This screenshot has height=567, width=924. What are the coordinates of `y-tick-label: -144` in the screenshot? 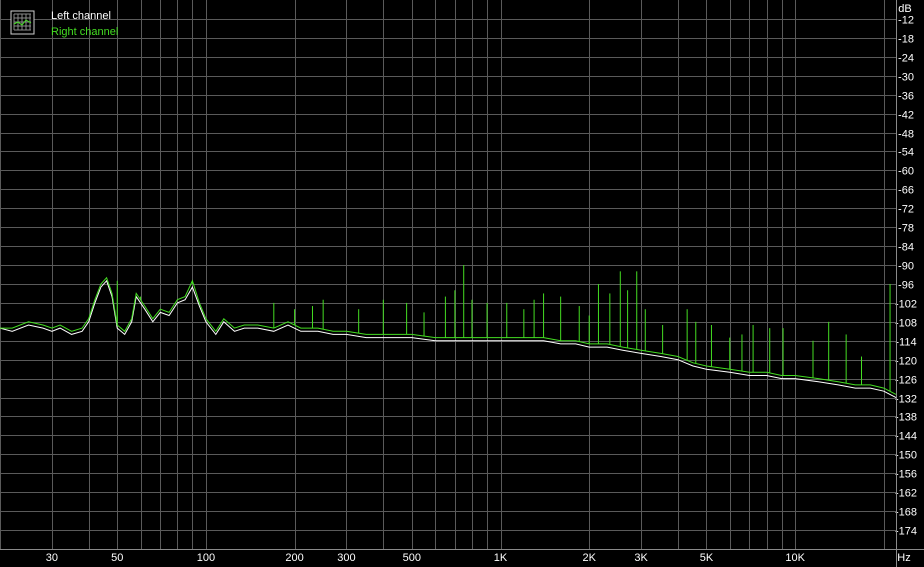 It's located at (906, 437).